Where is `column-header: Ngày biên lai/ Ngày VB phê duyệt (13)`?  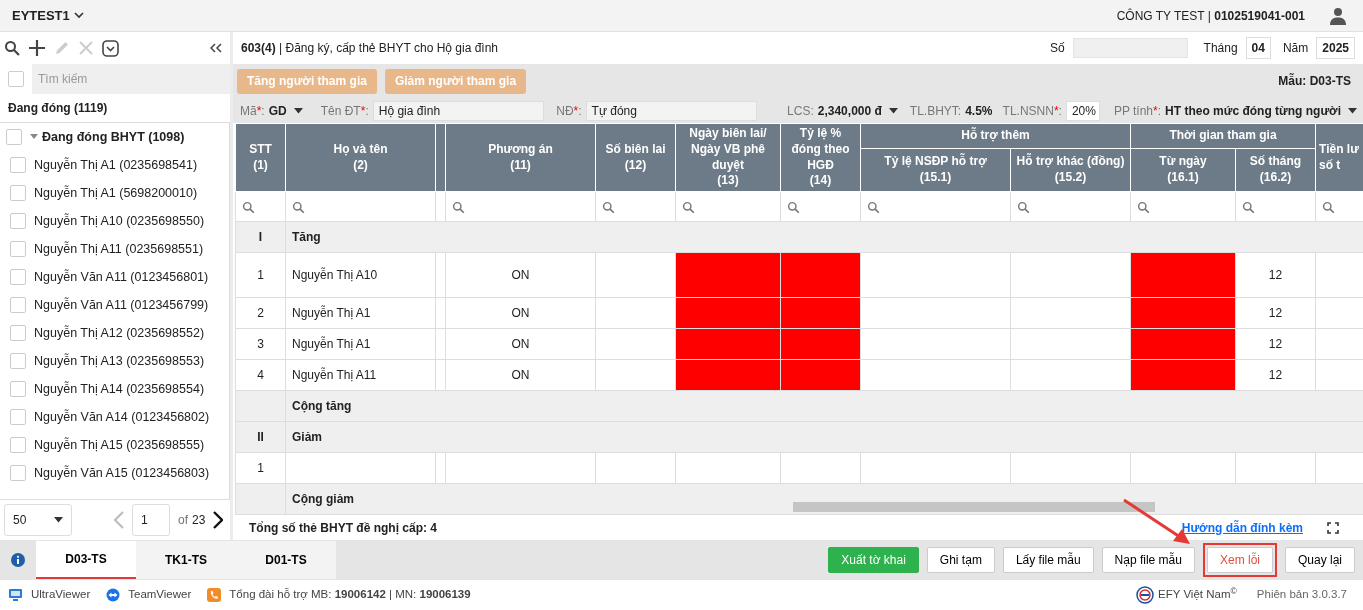
column-header: Ngày biên lai/ Ngày VB phê duyệt (13) is located at coordinates (728, 157).